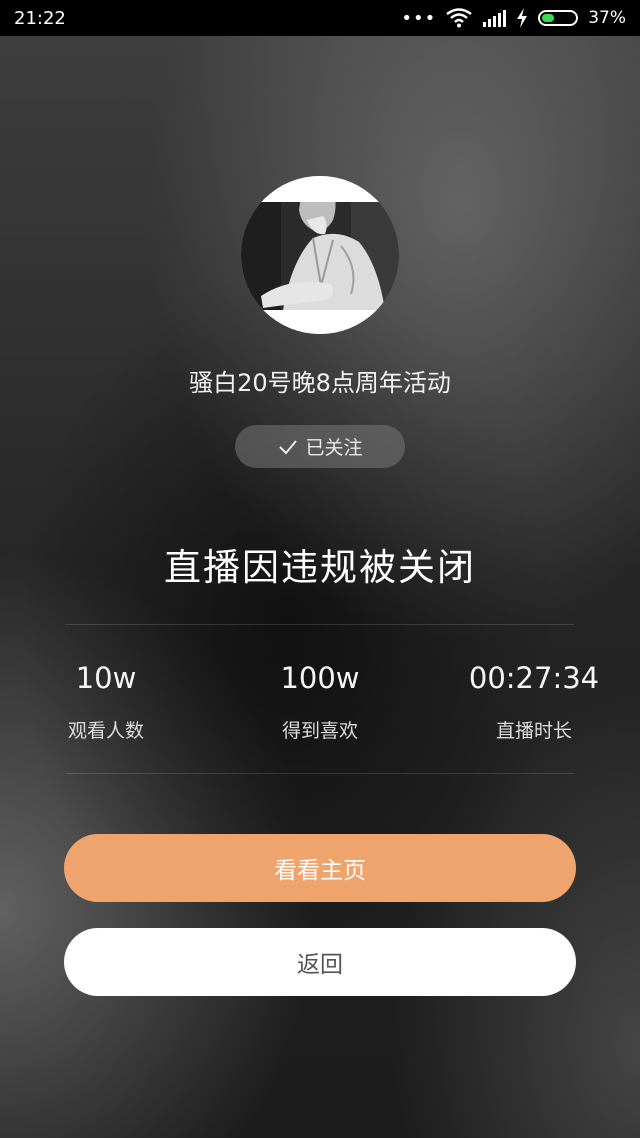 The image size is (640, 1138). I want to click on divider-bottom, so click(320, 773).